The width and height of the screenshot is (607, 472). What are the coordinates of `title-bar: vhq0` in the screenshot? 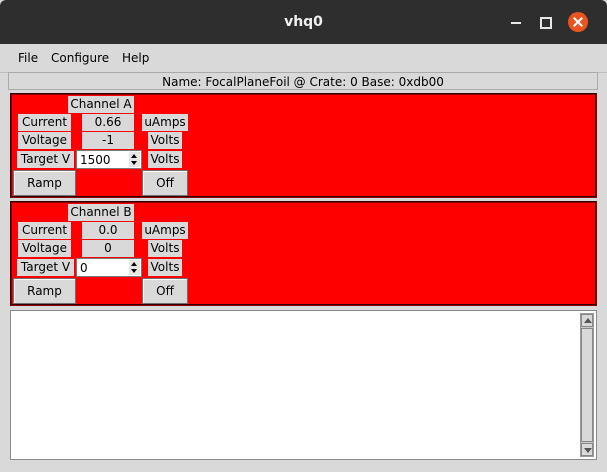 It's located at (303, 22).